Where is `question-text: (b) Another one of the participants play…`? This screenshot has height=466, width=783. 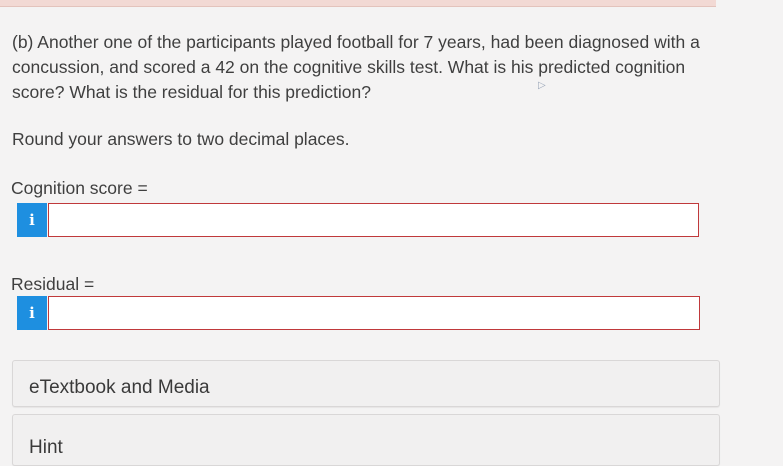
question-text: (b) Another one of the participants play… is located at coordinates (356, 67).